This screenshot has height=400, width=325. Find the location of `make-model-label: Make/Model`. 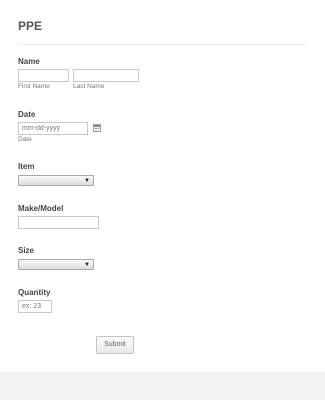

make-model-label: Make/Model is located at coordinates (41, 208).